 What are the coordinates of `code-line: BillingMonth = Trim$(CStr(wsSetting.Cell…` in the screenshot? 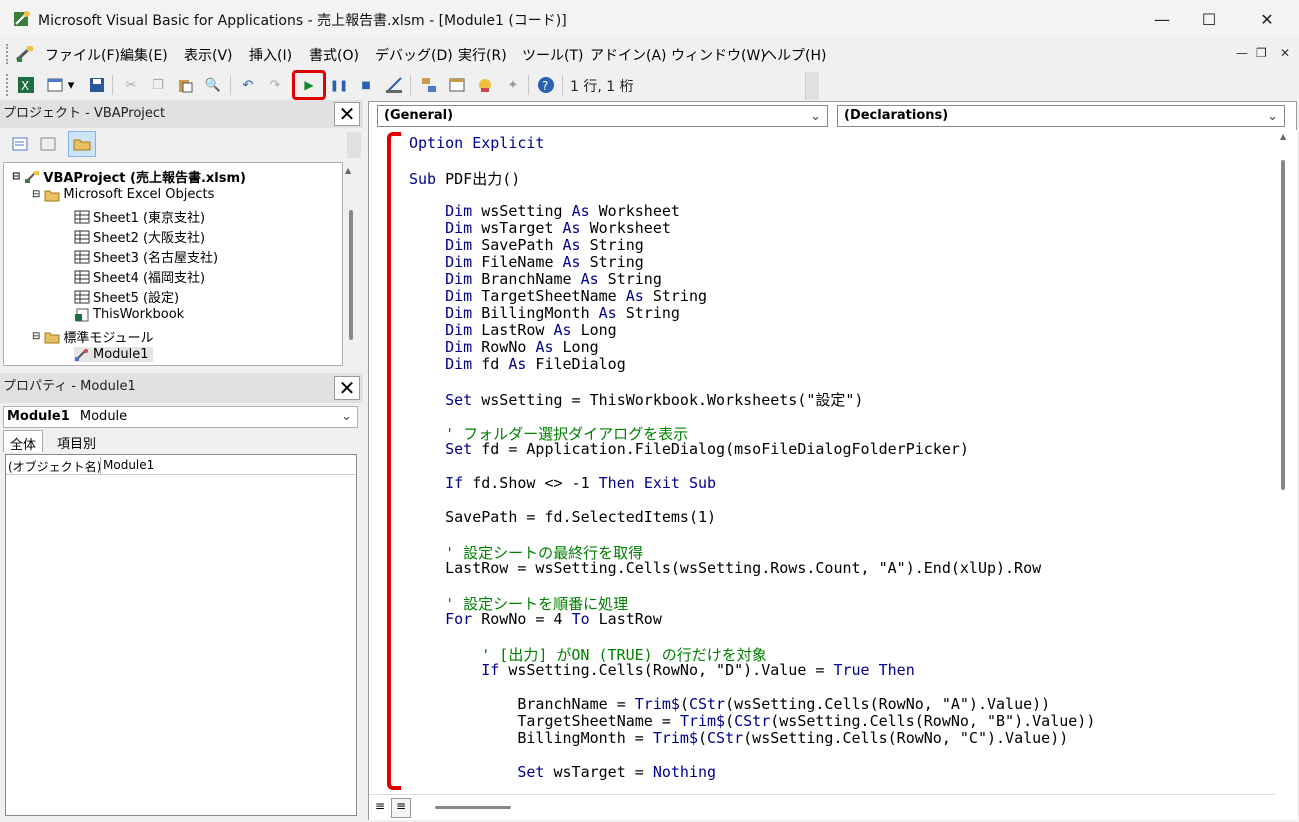 It's located at (738, 738).